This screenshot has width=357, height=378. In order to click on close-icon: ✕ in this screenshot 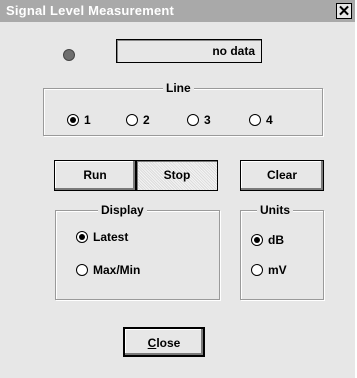, I will do `click(344, 11)`.